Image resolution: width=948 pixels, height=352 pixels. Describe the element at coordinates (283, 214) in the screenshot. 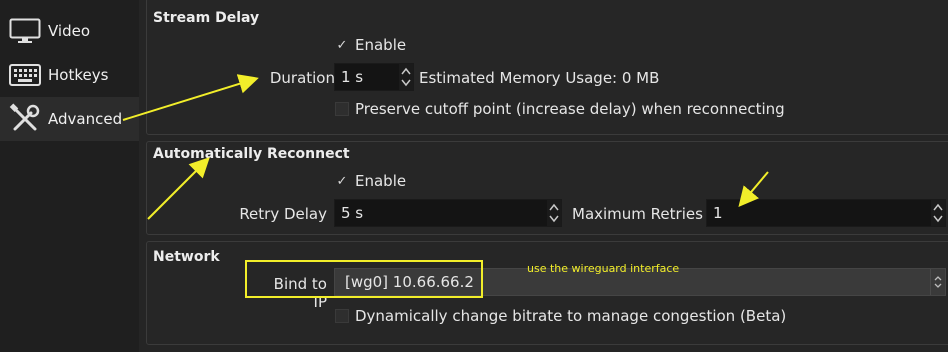

I see `retry-delay-label: Retry Delay` at that location.